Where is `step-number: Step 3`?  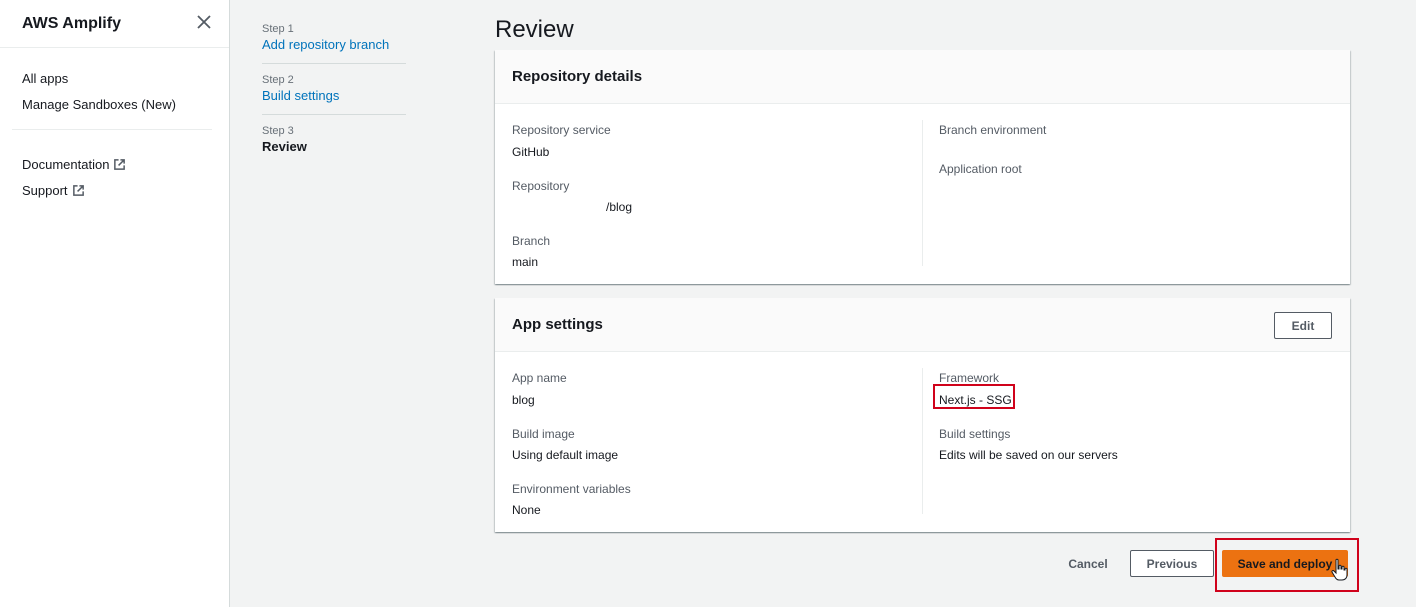
step-number: Step 3 is located at coordinates (278, 131).